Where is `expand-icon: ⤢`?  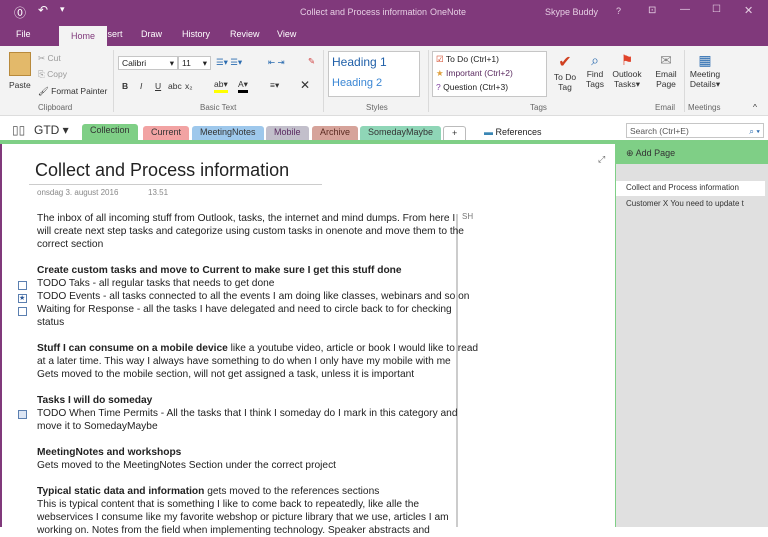
expand-icon: ⤢ is located at coordinates (601, 159).